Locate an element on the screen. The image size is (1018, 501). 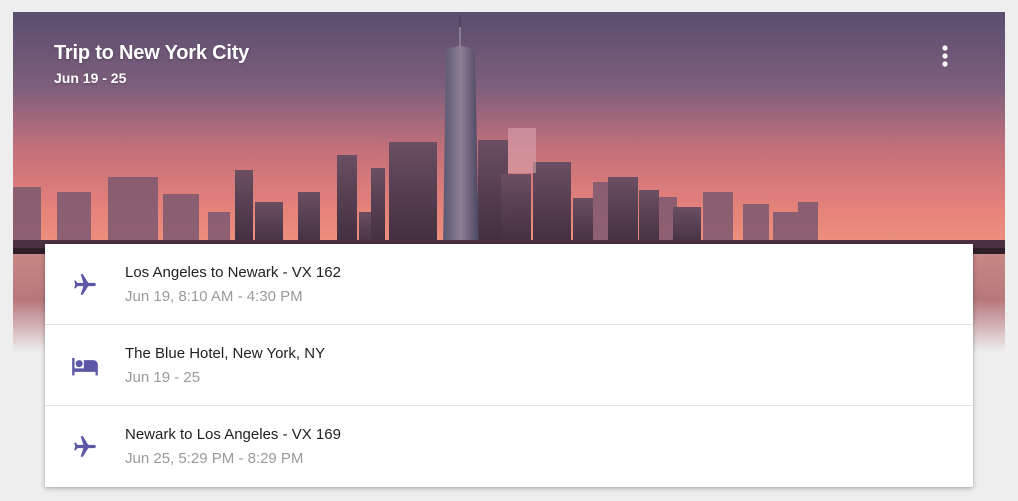
more-options-button is located at coordinates (945, 56).